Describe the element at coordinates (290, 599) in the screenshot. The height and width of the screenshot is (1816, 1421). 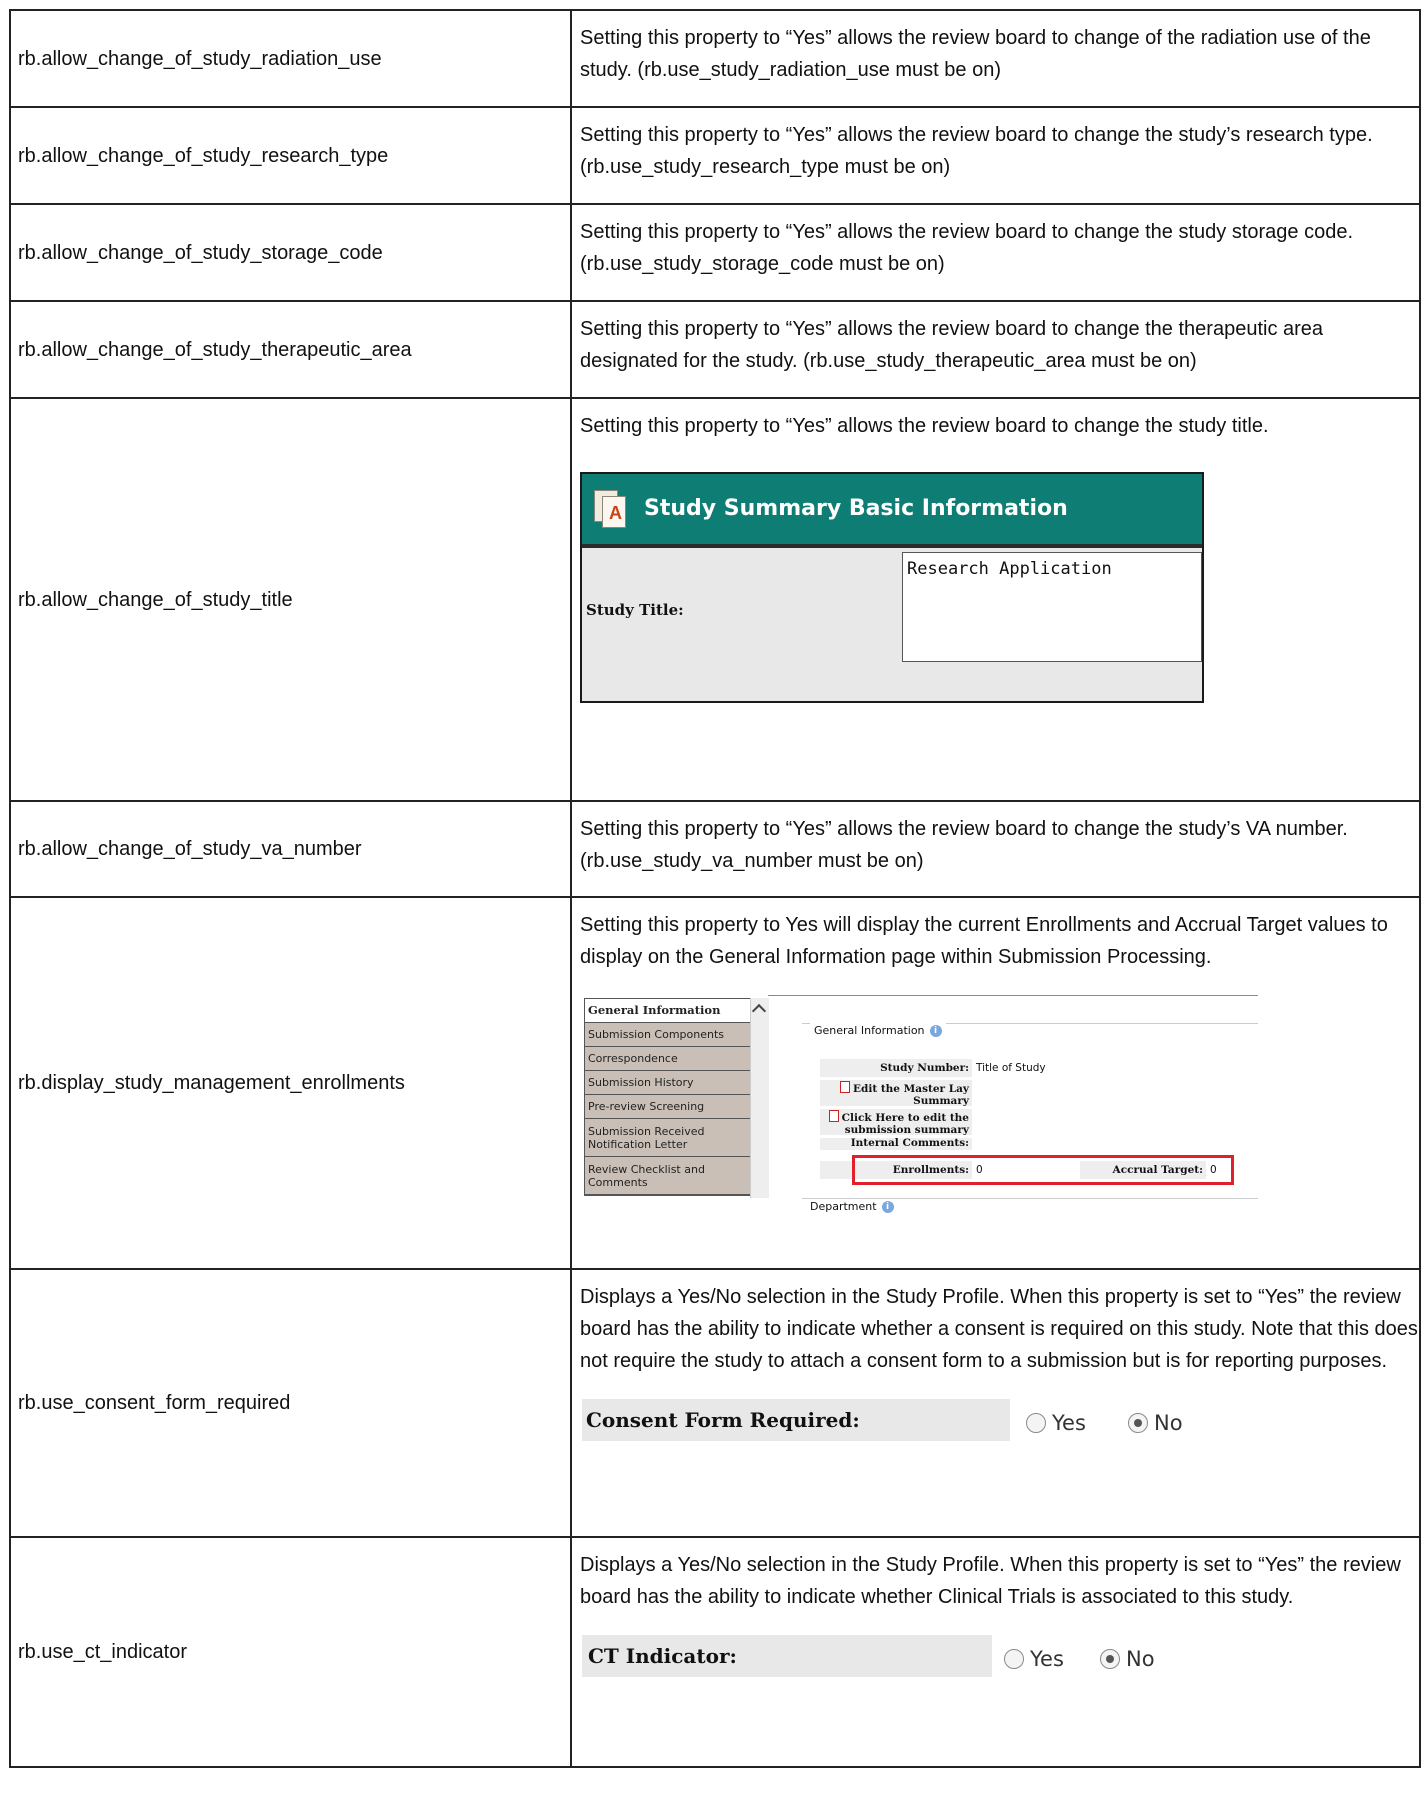
I see `property-name: rb.allow_change_of_study_title` at that location.